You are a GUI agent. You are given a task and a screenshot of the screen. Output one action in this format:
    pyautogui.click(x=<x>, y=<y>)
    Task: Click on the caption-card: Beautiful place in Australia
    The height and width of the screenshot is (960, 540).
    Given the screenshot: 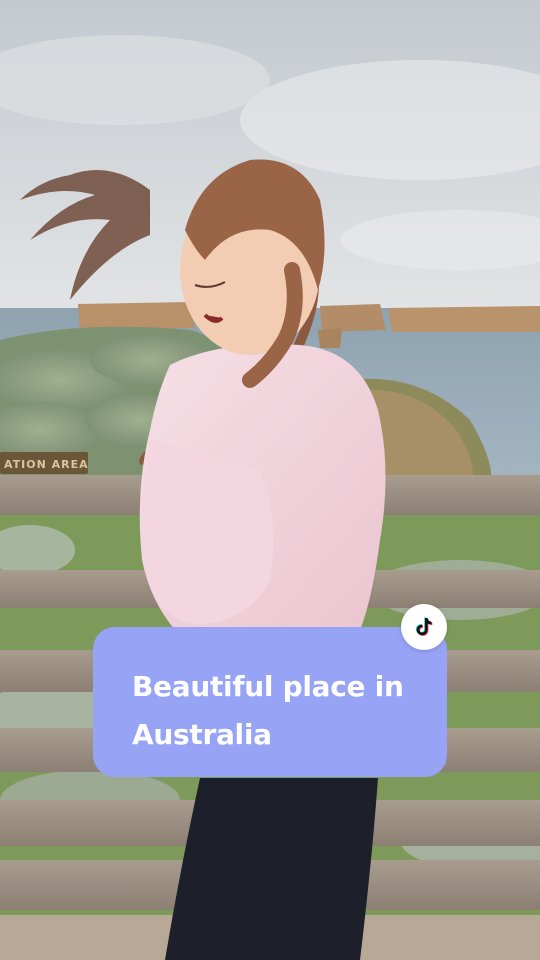 What is the action you would take?
    pyautogui.click(x=270, y=702)
    